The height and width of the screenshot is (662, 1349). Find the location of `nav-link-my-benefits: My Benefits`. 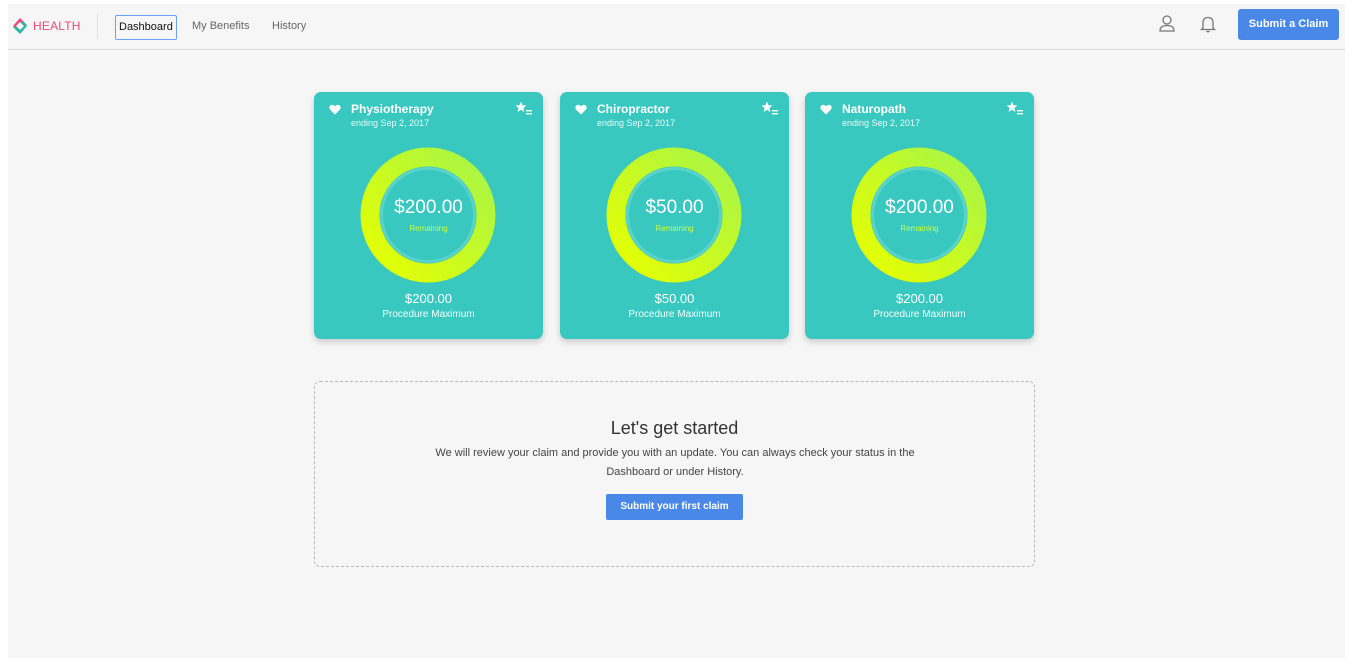

nav-link-my-benefits: My Benefits is located at coordinates (220, 27).